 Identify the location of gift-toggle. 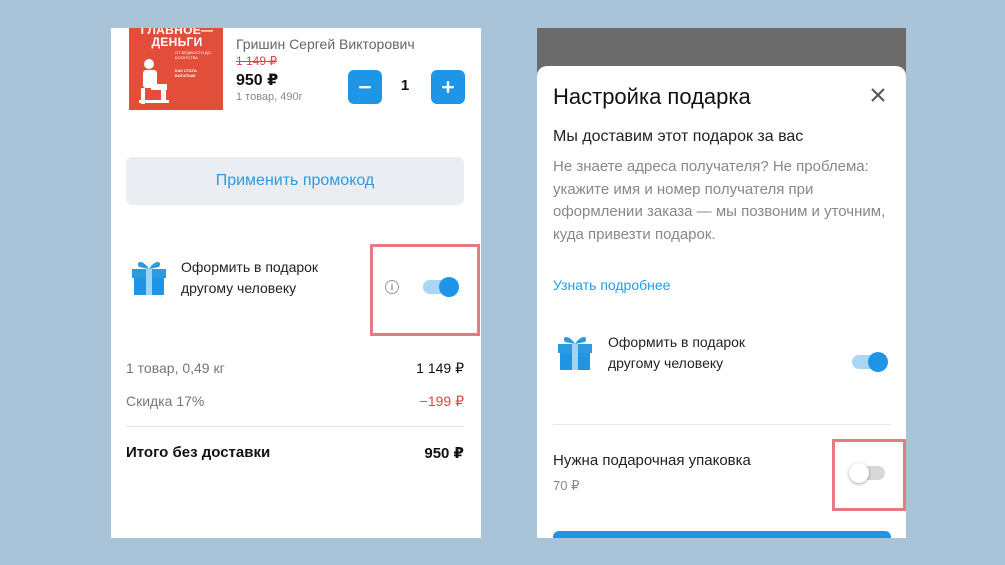
(870, 362).